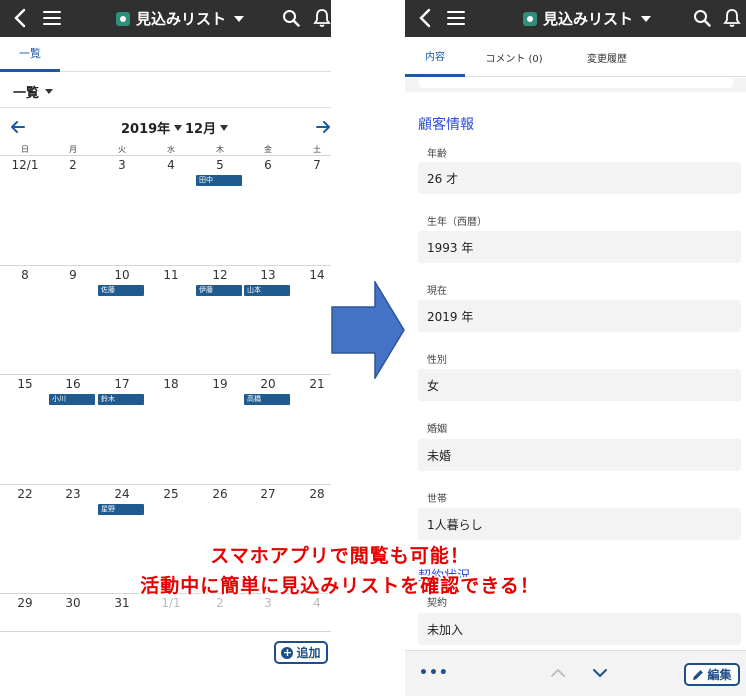 This screenshot has width=746, height=696. What do you see at coordinates (457, 222) in the screenshot?
I see `field-label: 生年（西暦）` at bounding box center [457, 222].